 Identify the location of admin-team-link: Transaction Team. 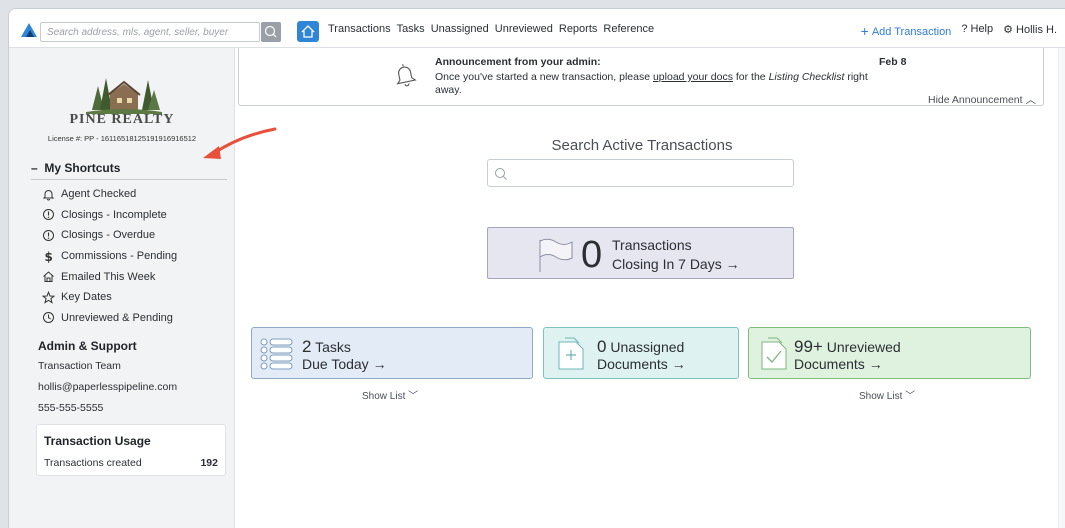
(79, 366).